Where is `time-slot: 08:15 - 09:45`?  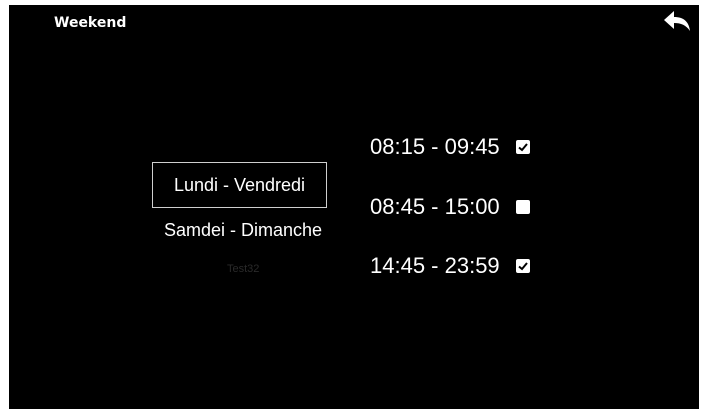 time-slot: 08:15 - 09:45 is located at coordinates (450, 147).